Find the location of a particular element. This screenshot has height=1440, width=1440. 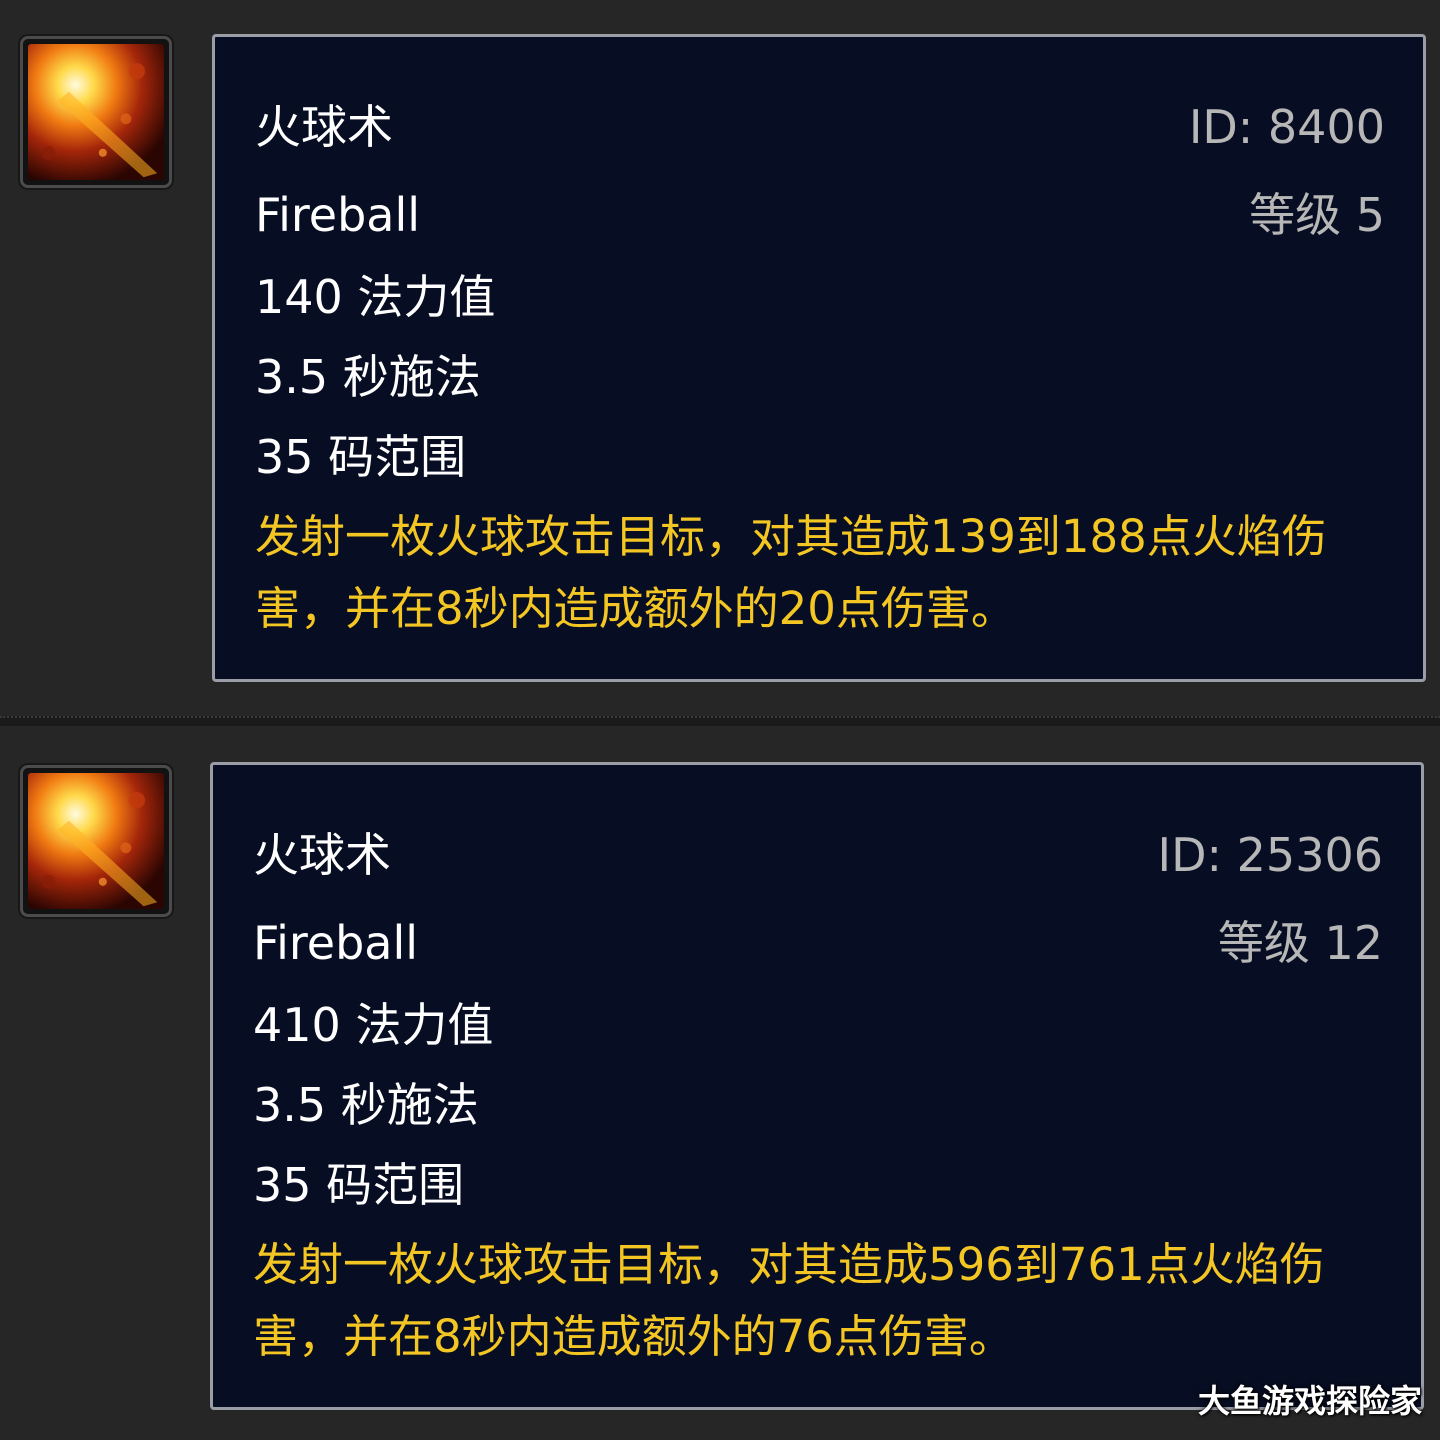

spell-id: ID: 8400 is located at coordinates (1286, 127).